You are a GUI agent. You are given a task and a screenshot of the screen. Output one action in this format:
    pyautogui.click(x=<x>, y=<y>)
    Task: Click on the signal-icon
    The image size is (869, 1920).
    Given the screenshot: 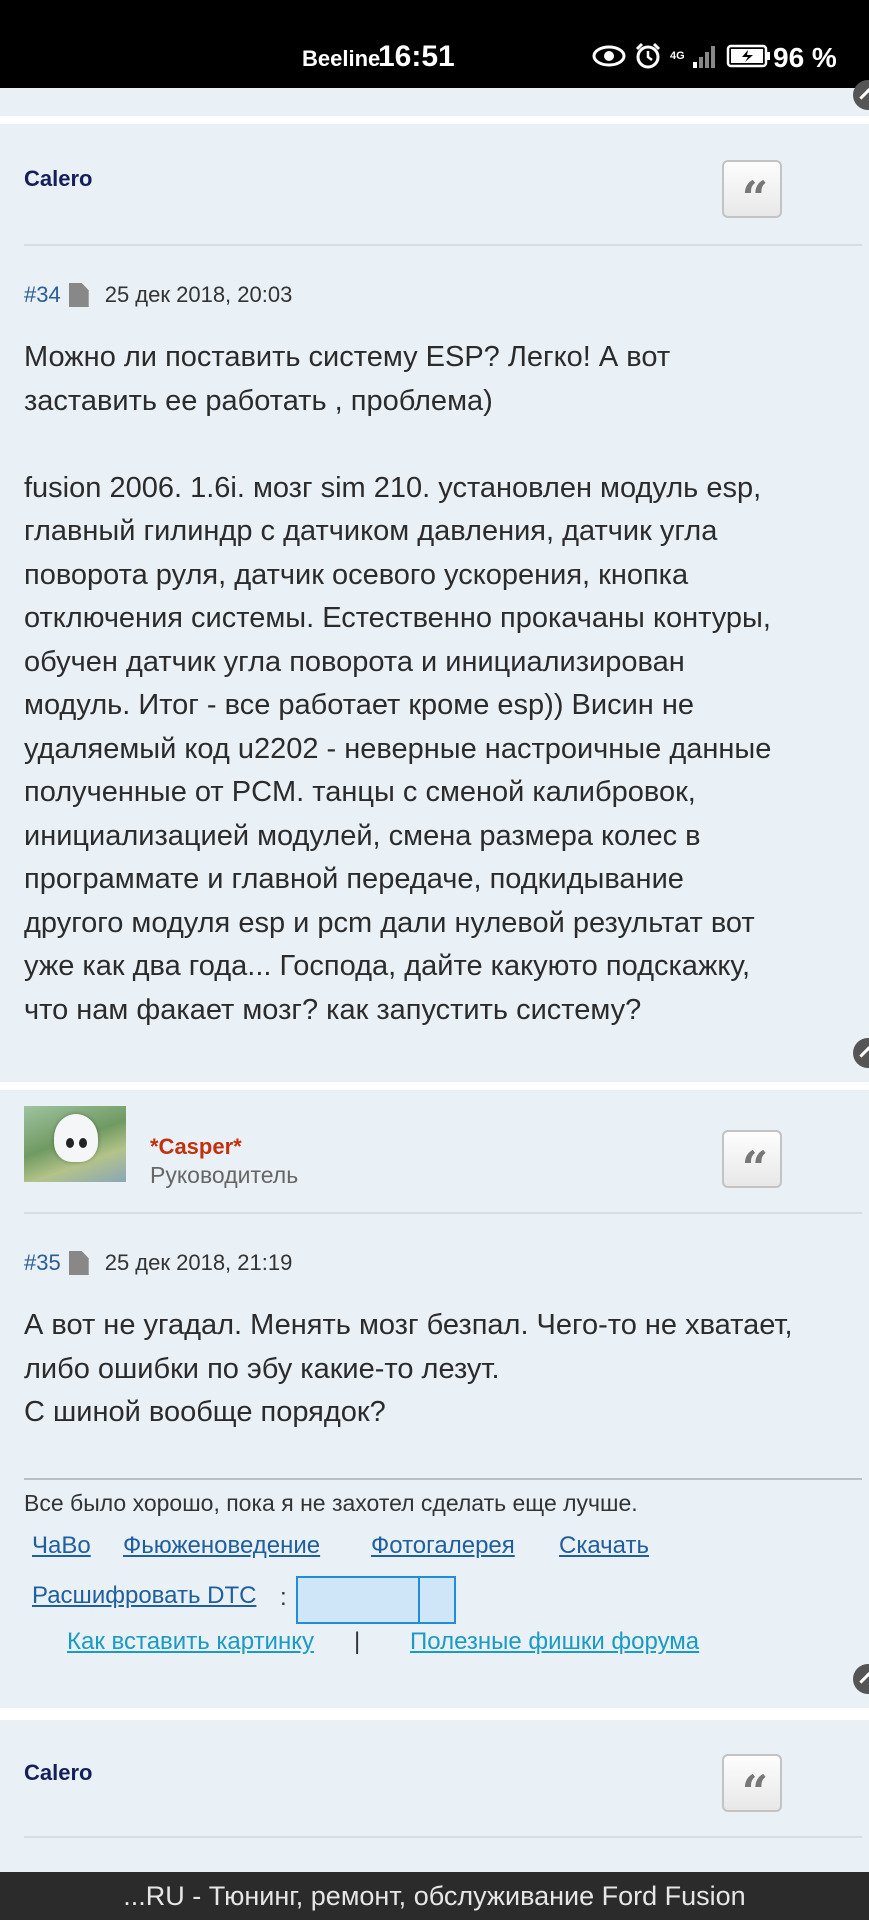 What is the action you would take?
    pyautogui.click(x=704, y=57)
    